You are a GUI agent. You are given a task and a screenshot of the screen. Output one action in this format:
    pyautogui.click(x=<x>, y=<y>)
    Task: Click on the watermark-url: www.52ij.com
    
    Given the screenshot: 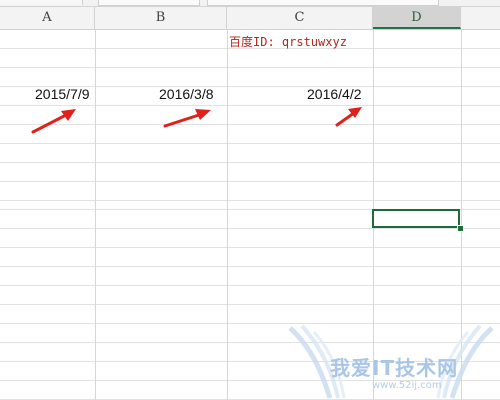 What is the action you would take?
    pyautogui.click(x=407, y=385)
    